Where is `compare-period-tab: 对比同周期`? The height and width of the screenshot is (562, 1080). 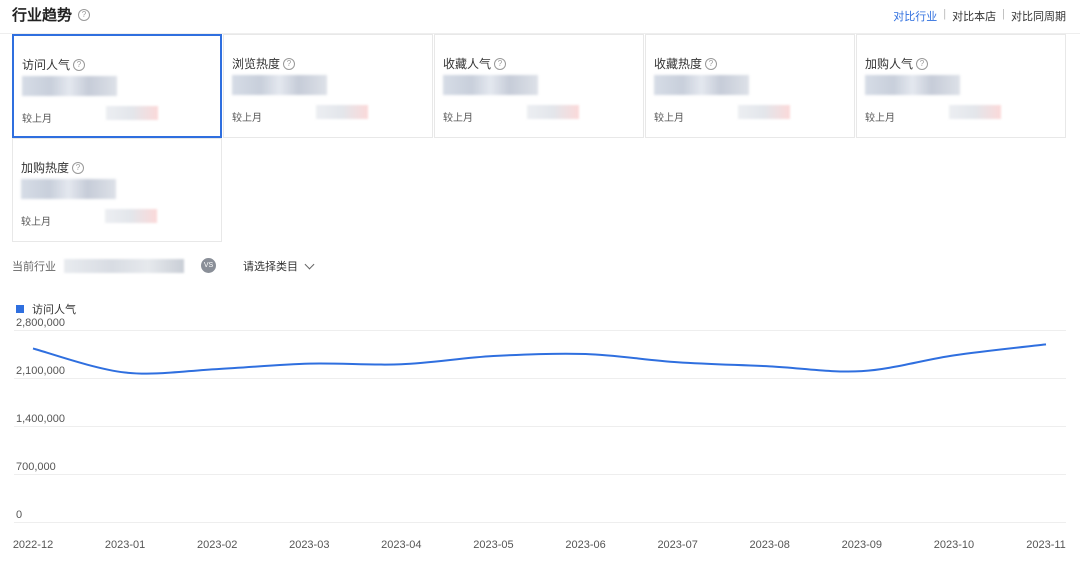 compare-period-tab: 对比同周期 is located at coordinates (1038, 16).